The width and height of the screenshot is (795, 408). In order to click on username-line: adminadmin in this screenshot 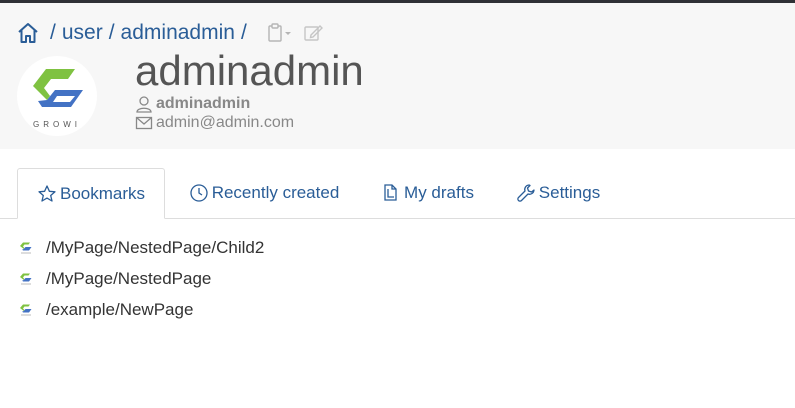, I will do `click(192, 104)`.